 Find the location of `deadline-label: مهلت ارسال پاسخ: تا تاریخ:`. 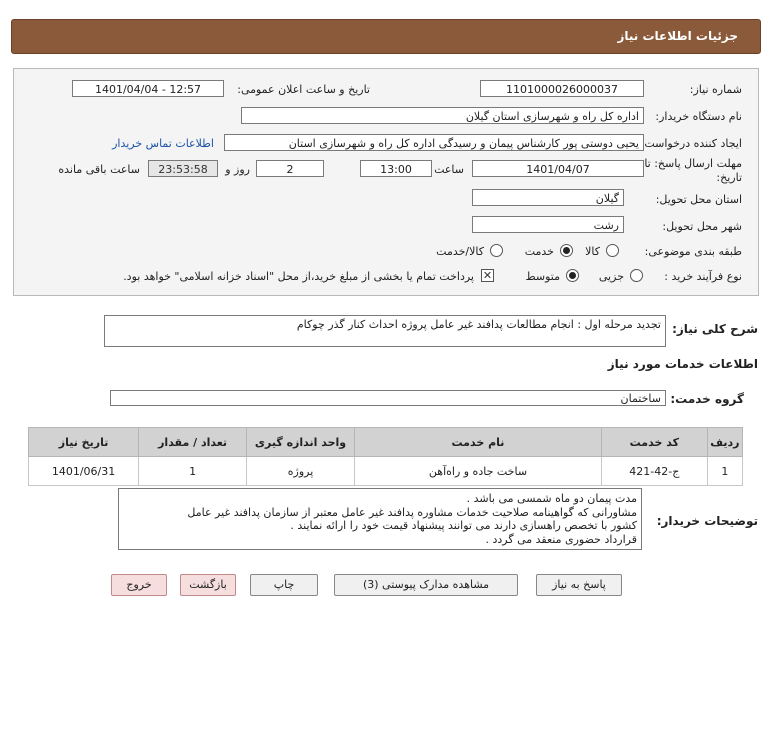

deadline-label: مهلت ارسال پاسخ: تا تاریخ: is located at coordinates (693, 170).